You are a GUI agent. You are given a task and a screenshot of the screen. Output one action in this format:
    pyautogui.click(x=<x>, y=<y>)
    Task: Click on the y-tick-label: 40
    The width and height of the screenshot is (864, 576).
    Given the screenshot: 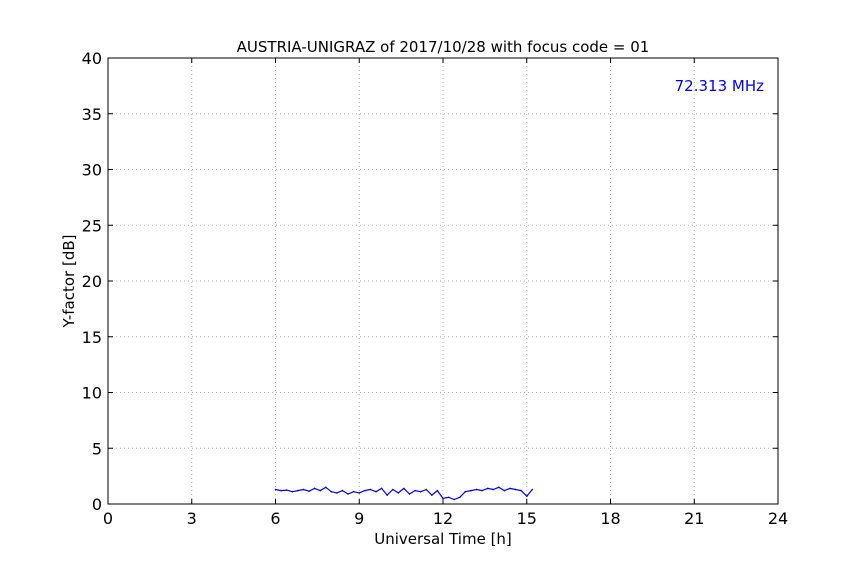 What is the action you would take?
    pyautogui.click(x=92, y=58)
    